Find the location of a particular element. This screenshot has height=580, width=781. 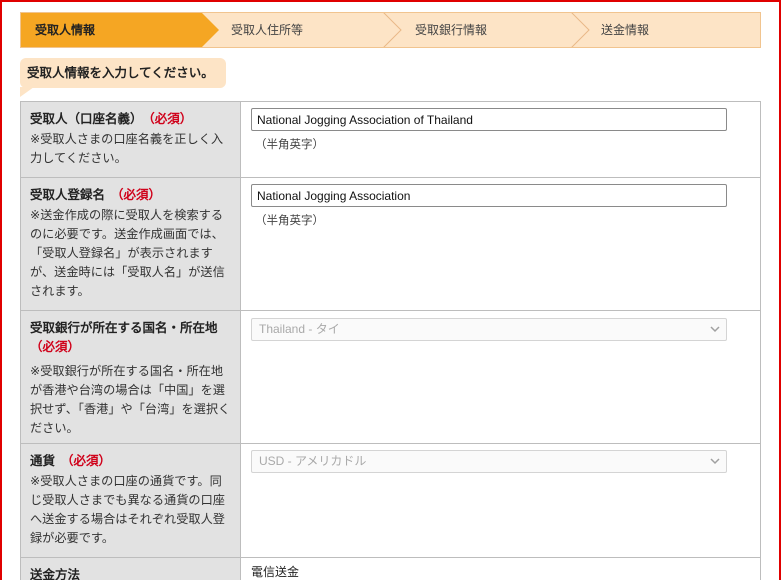

step-arrow-icon is located at coordinates (392, 30).